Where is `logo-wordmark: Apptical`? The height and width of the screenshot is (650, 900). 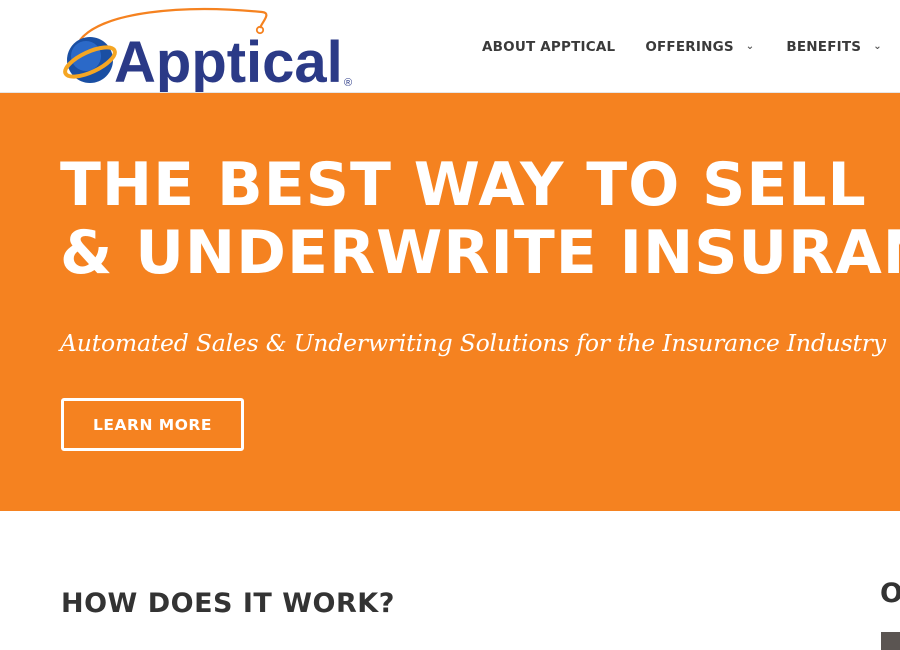 logo-wordmark: Apptical is located at coordinates (228, 61).